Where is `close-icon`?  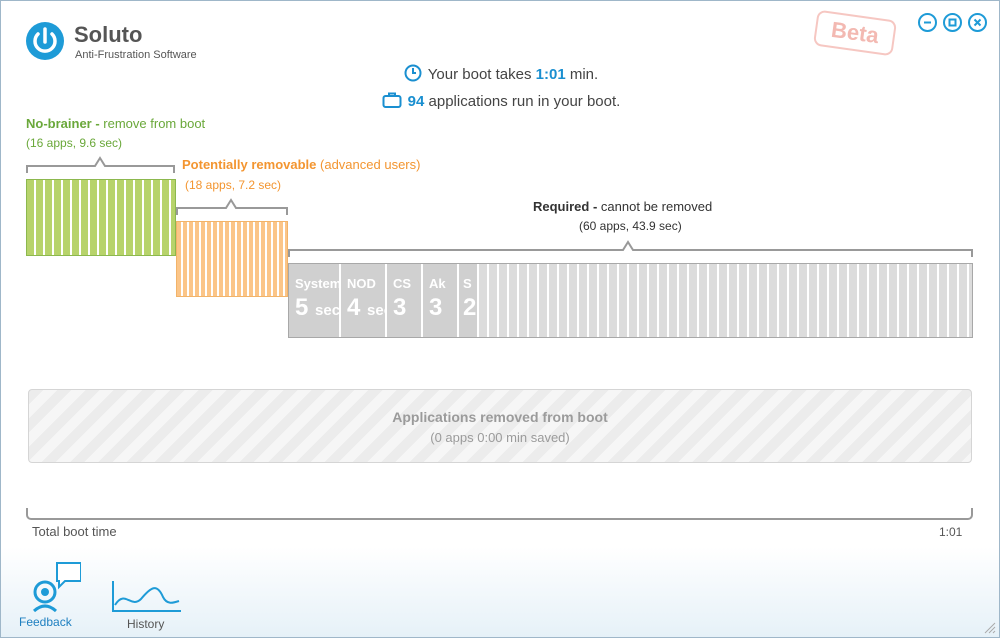
close-icon is located at coordinates (977, 22).